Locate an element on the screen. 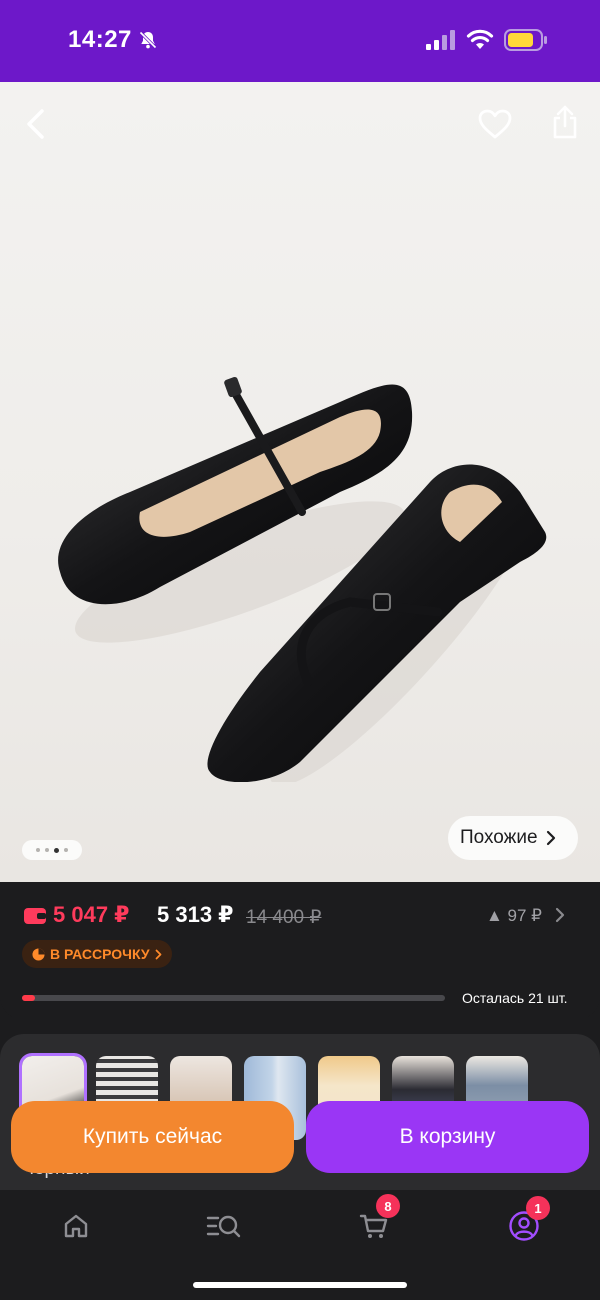 The image size is (600, 1300). stock-progress-bar is located at coordinates (233, 998).